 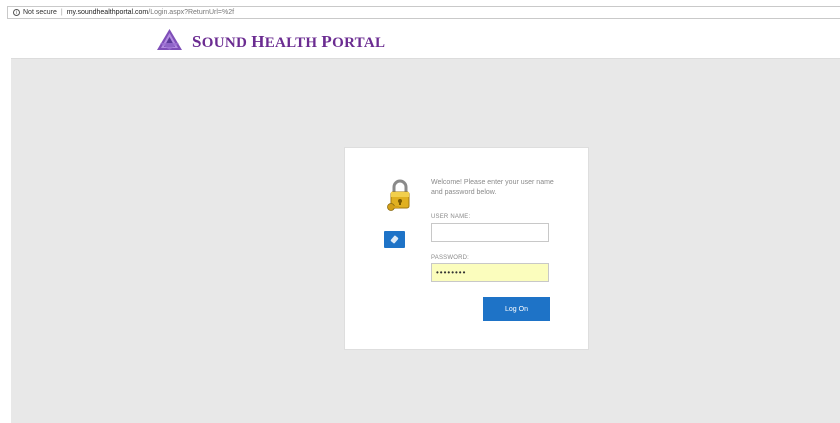 I want to click on key-icon, so click(x=394, y=239).